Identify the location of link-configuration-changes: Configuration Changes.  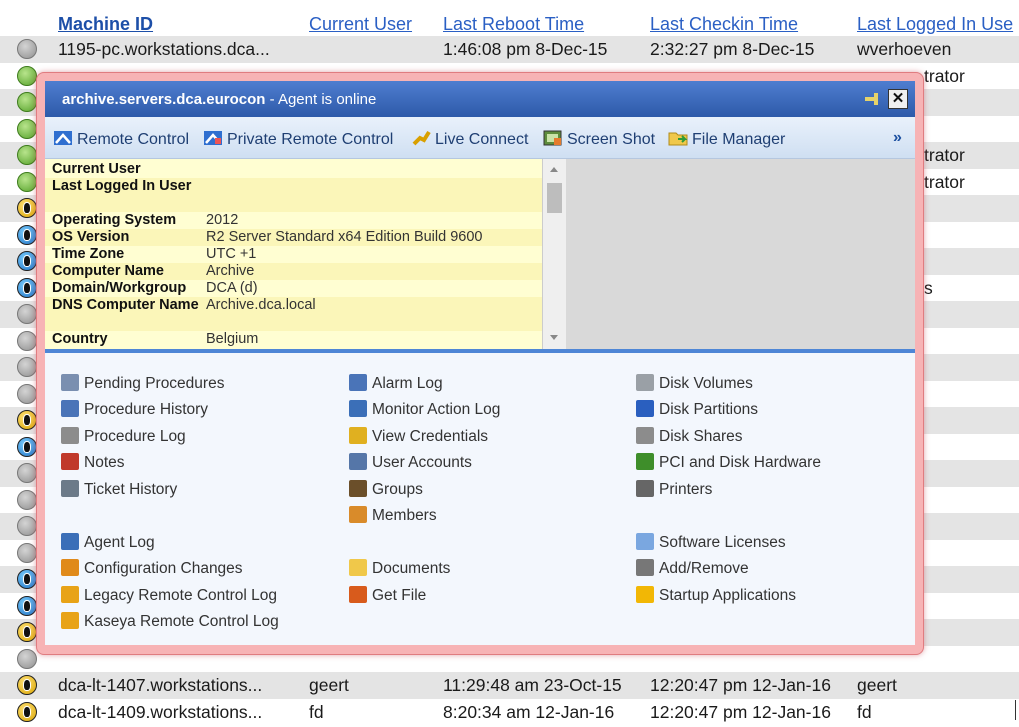
(152, 568).